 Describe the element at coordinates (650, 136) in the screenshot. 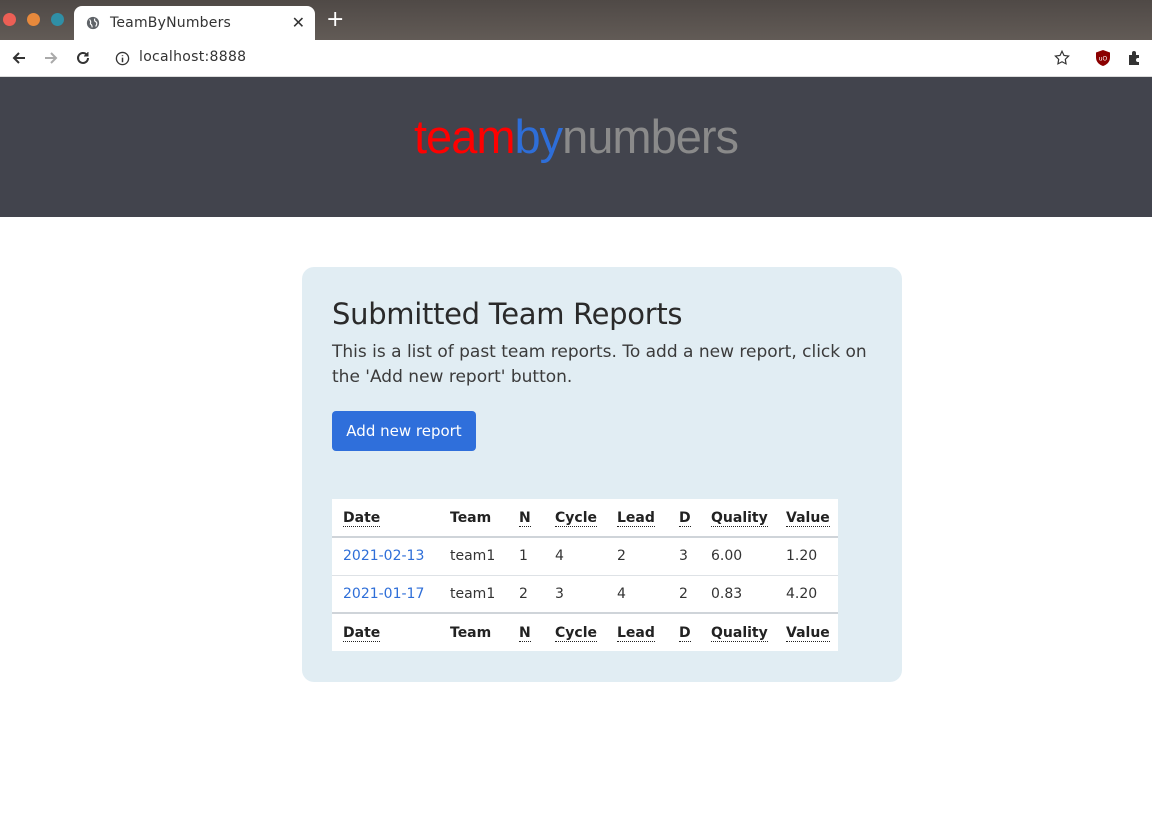

I see `logo-numbers: numbers` at that location.